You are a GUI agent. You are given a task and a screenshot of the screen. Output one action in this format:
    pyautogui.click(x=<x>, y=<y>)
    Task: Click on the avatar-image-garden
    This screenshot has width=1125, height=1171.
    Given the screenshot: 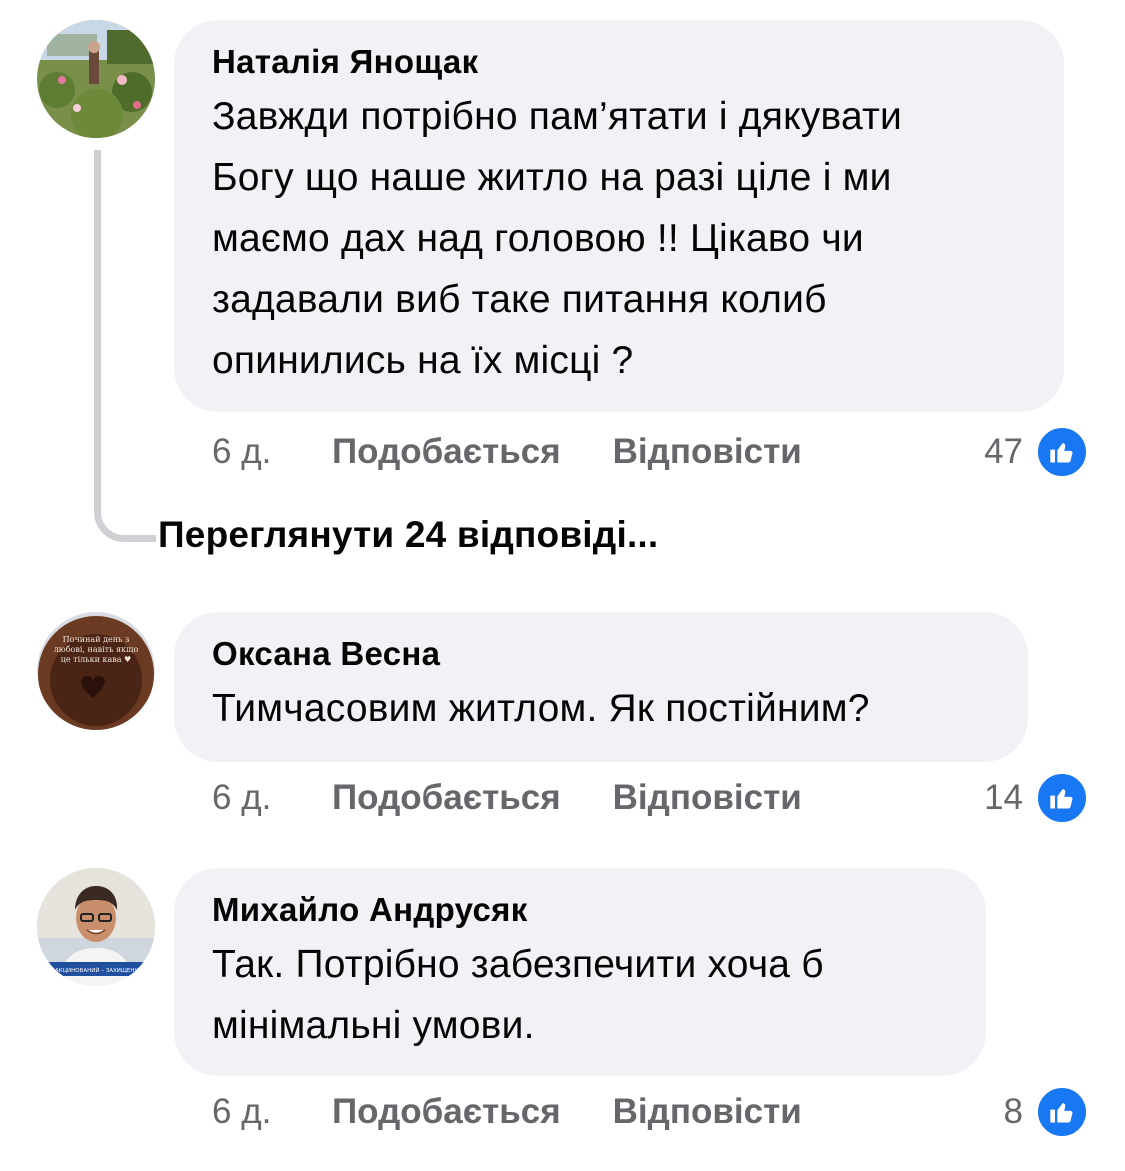 What is the action you would take?
    pyautogui.click(x=96, y=79)
    